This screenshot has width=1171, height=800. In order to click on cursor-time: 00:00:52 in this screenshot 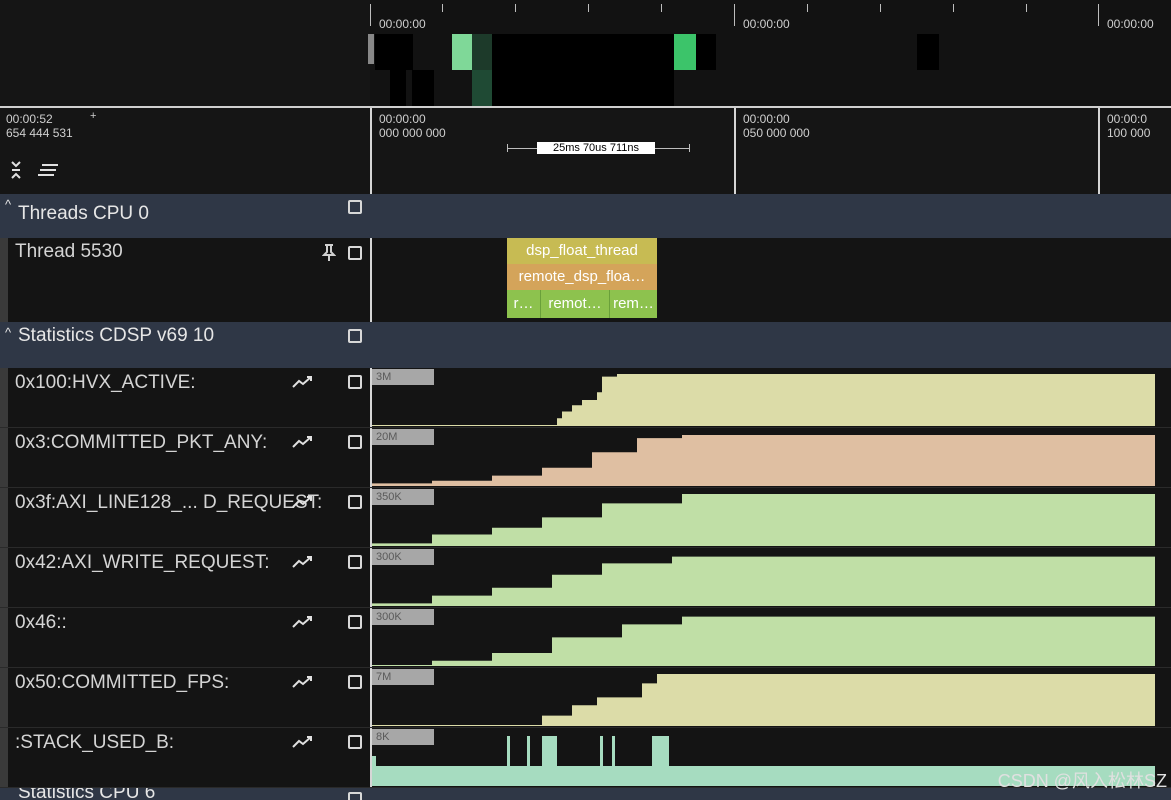, I will do `click(29, 119)`.